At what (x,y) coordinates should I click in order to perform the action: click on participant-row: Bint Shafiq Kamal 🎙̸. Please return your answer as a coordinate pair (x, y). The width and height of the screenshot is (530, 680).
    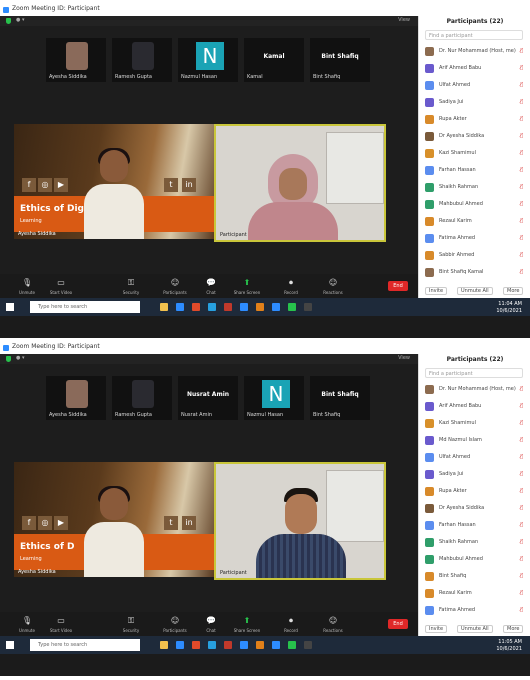
    Looking at the image, I should click on (476, 273).